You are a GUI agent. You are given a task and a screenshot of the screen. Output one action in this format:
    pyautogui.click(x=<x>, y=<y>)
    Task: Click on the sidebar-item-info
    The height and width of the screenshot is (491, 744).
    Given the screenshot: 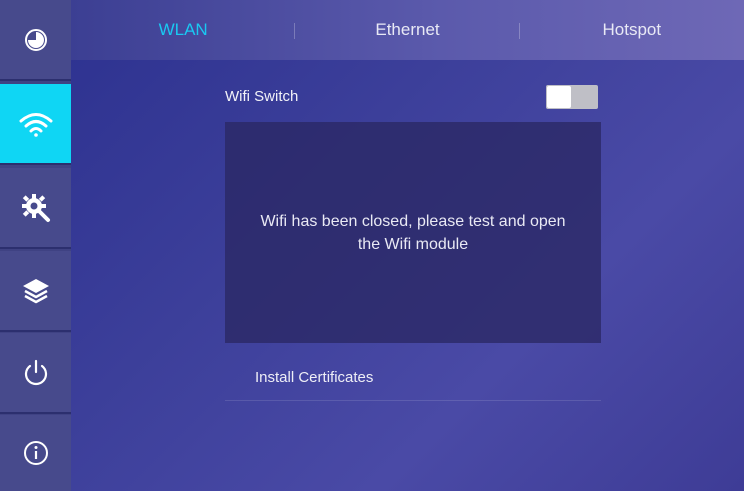 What is the action you would take?
    pyautogui.click(x=35, y=453)
    